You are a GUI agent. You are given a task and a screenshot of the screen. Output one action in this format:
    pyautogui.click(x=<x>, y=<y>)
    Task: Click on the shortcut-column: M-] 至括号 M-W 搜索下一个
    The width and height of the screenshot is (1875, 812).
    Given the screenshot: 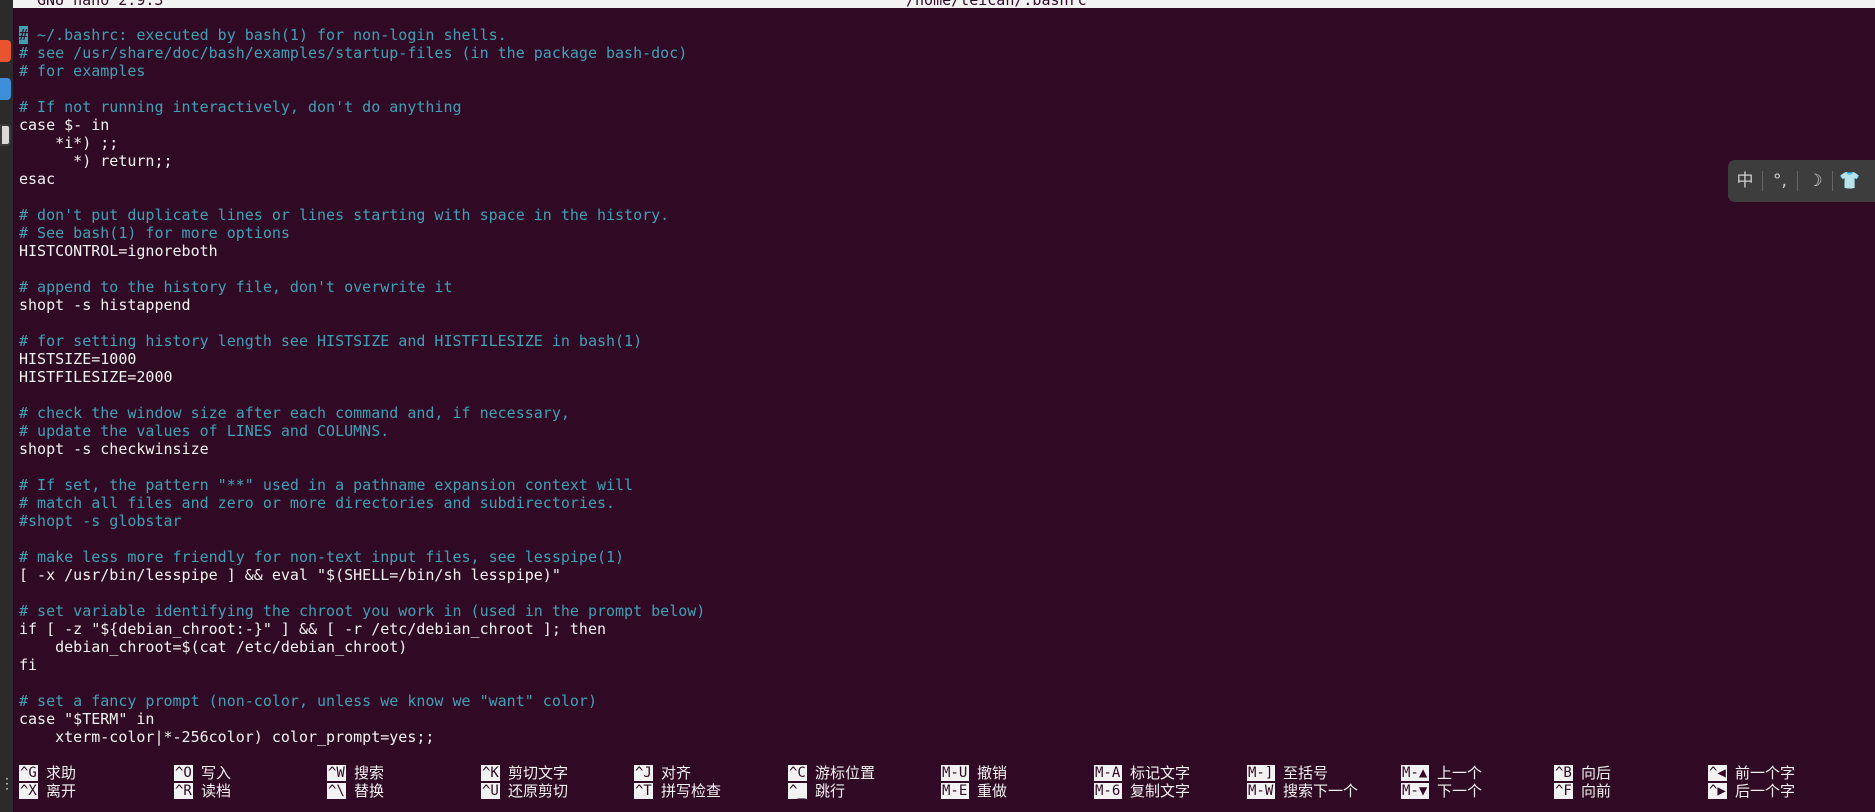 What is the action you would take?
    pyautogui.click(x=1322, y=782)
    